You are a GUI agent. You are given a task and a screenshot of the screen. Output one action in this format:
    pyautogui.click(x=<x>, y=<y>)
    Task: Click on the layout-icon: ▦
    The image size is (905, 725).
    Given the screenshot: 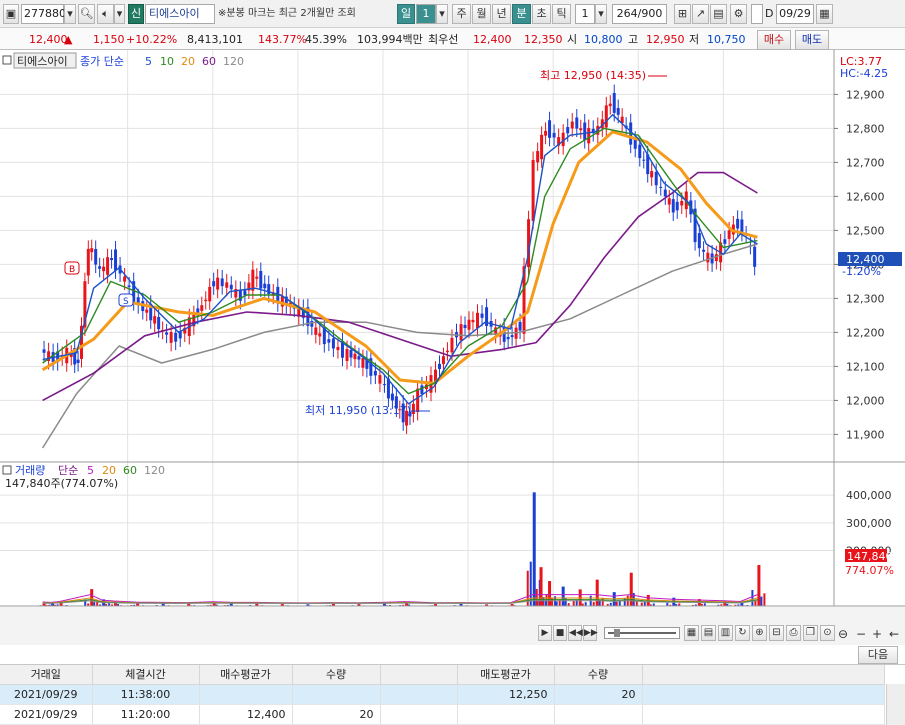 What is the action you would take?
    pyautogui.click(x=691, y=633)
    